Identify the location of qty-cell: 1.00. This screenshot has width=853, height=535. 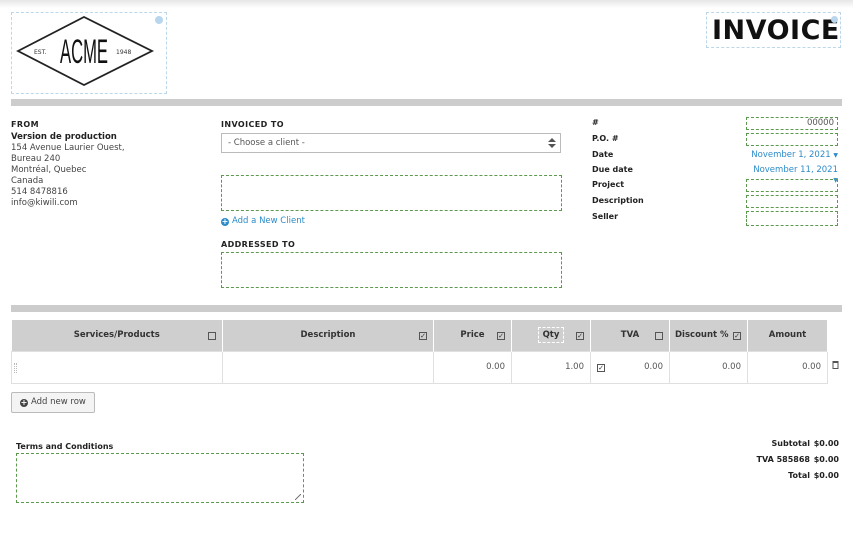
(551, 367).